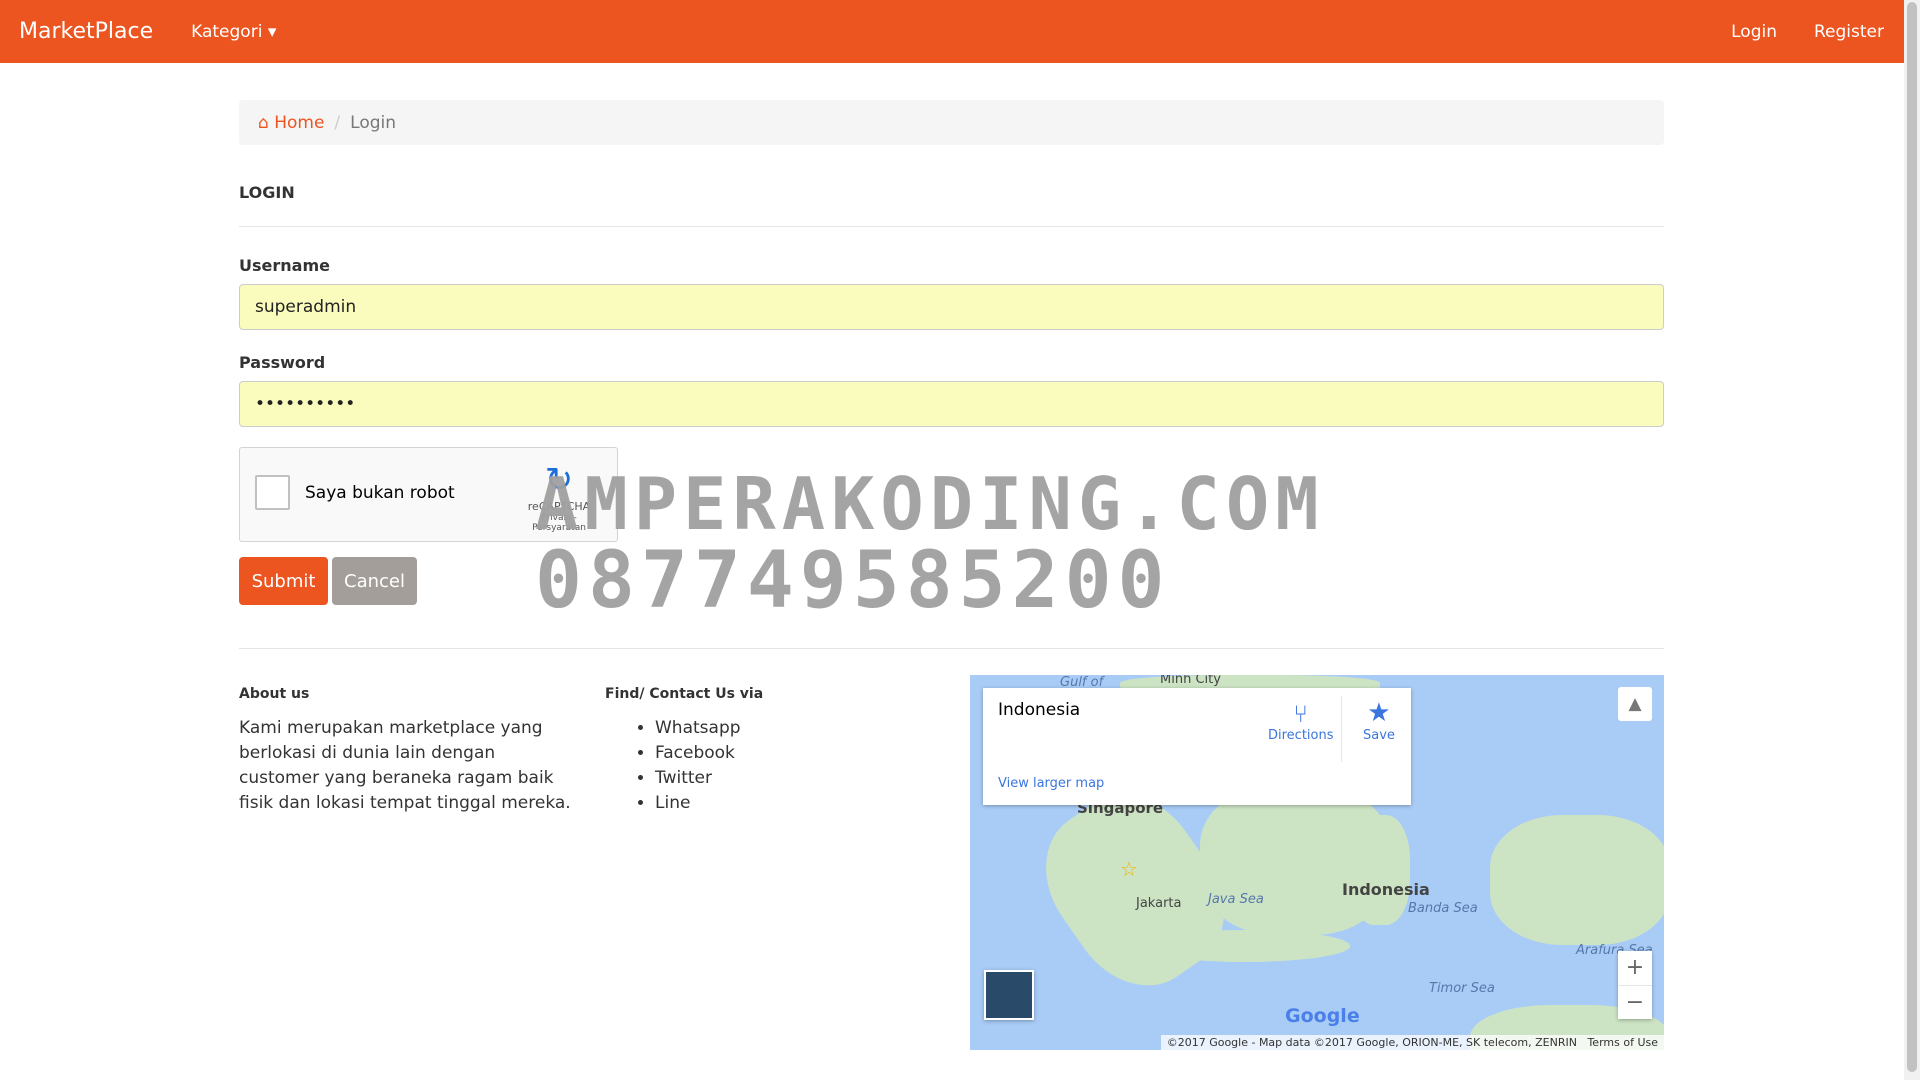  What do you see at coordinates (380, 493) in the screenshot?
I see `recaptcha-label: Saya bukan robot` at bounding box center [380, 493].